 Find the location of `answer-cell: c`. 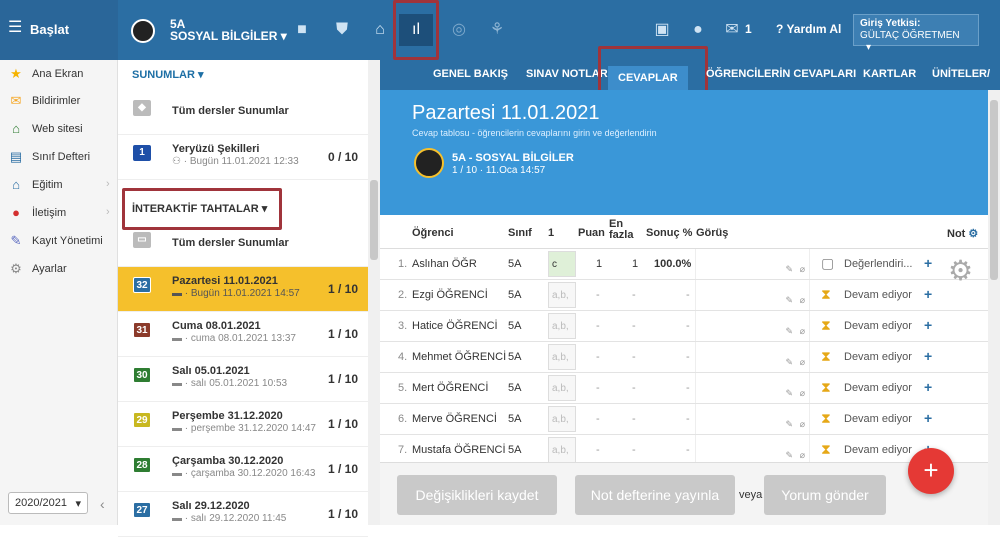

answer-cell: c is located at coordinates (562, 264).